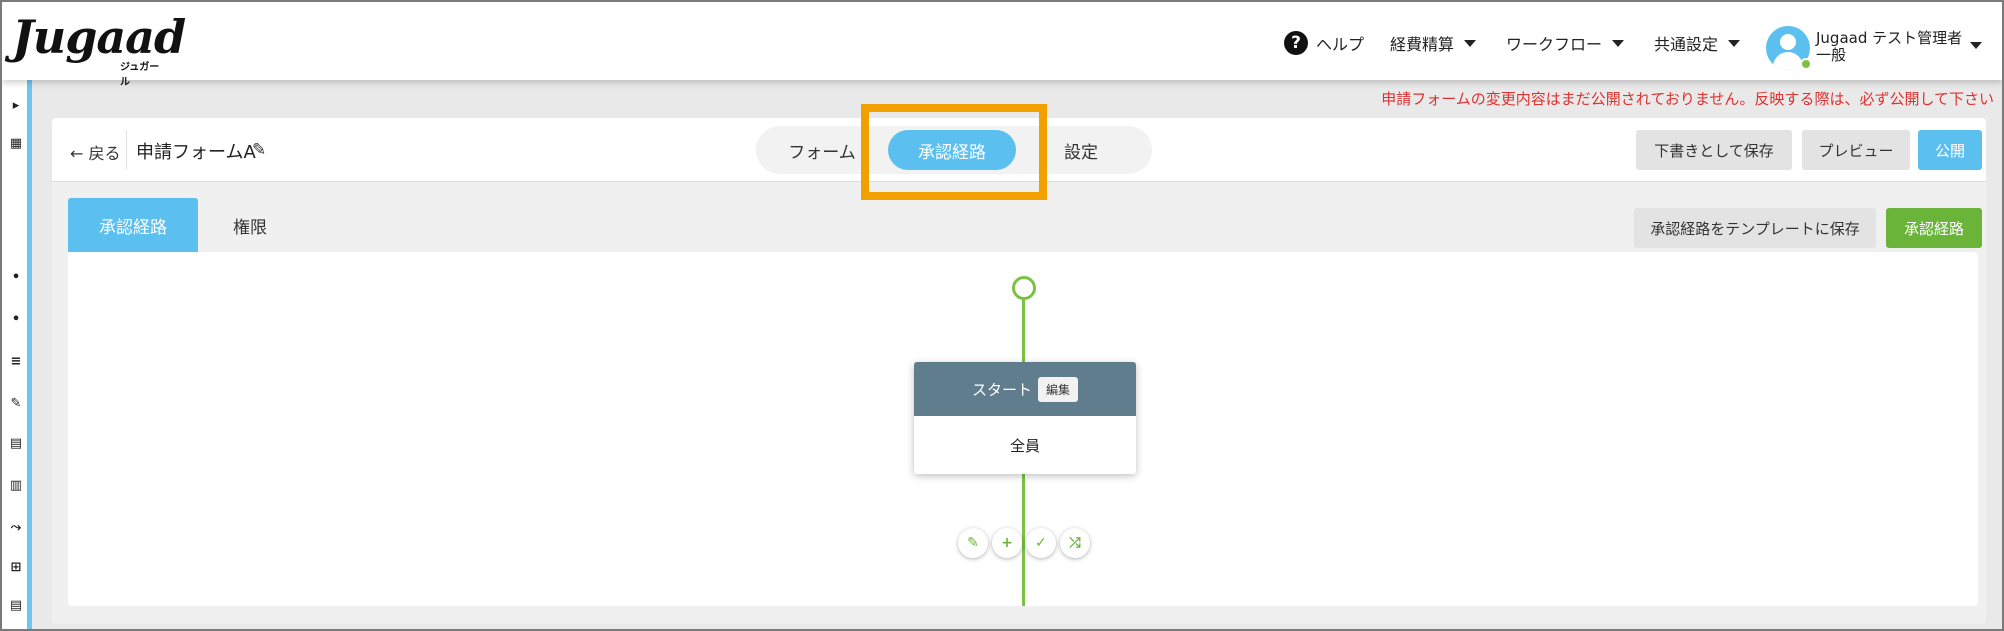 The image size is (2004, 631). I want to click on user-icon-body, so click(1788, 61).